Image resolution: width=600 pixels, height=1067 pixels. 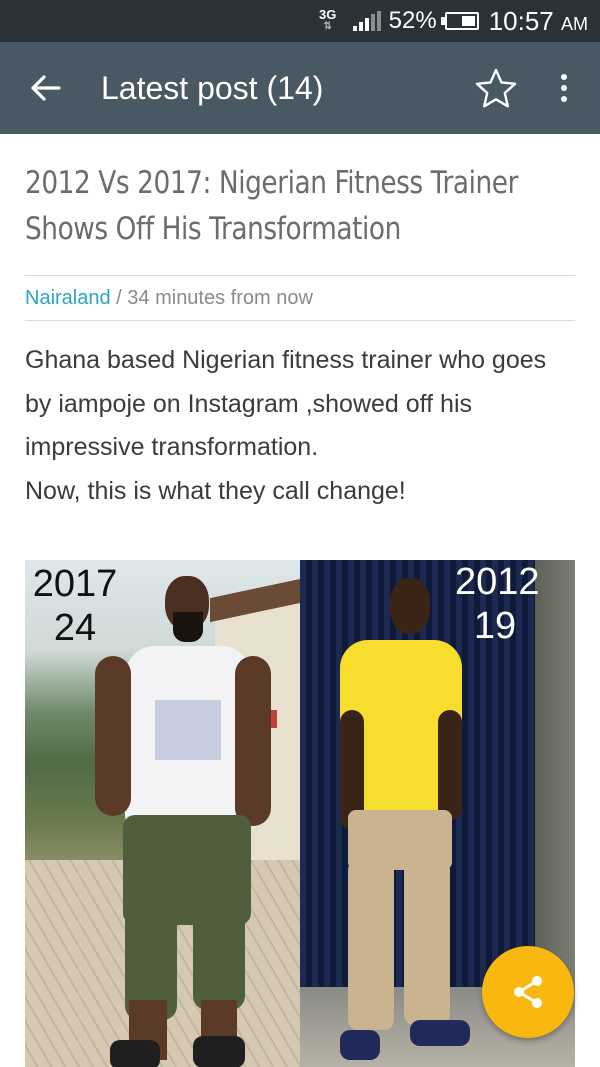 I want to click on back-button, so click(x=46, y=88).